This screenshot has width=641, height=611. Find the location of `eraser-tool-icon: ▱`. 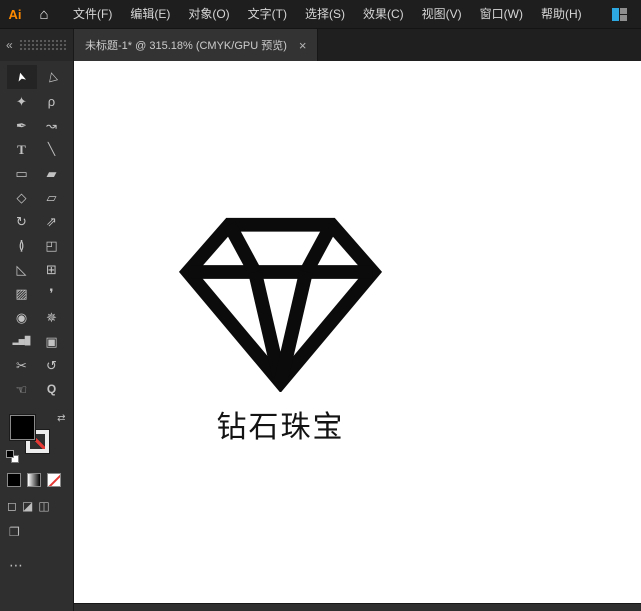

eraser-tool-icon: ▱ is located at coordinates (51, 197).